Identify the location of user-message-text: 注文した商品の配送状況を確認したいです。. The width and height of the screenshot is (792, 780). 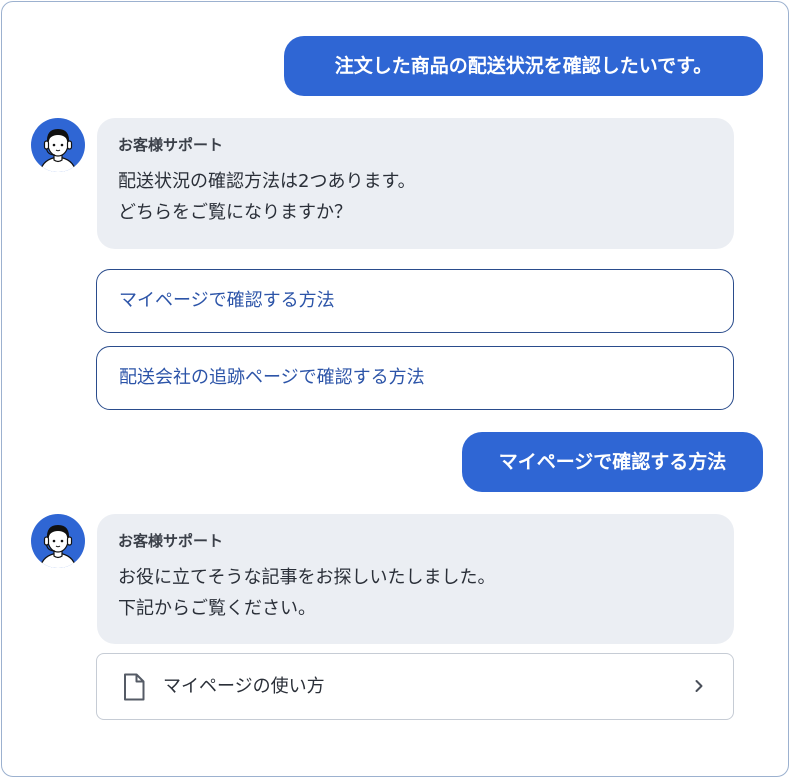
(523, 66).